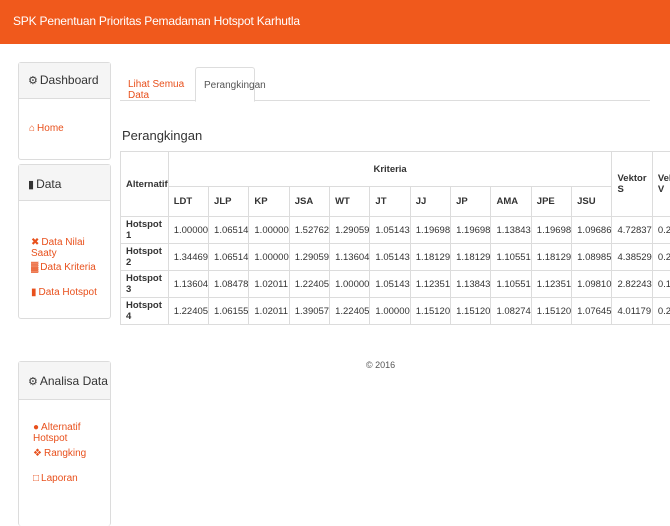 The image size is (670, 526). Describe the element at coordinates (64, 292) in the screenshot. I see `sidebar-item-data-hotspot: ▮ Data Hotspot` at that location.